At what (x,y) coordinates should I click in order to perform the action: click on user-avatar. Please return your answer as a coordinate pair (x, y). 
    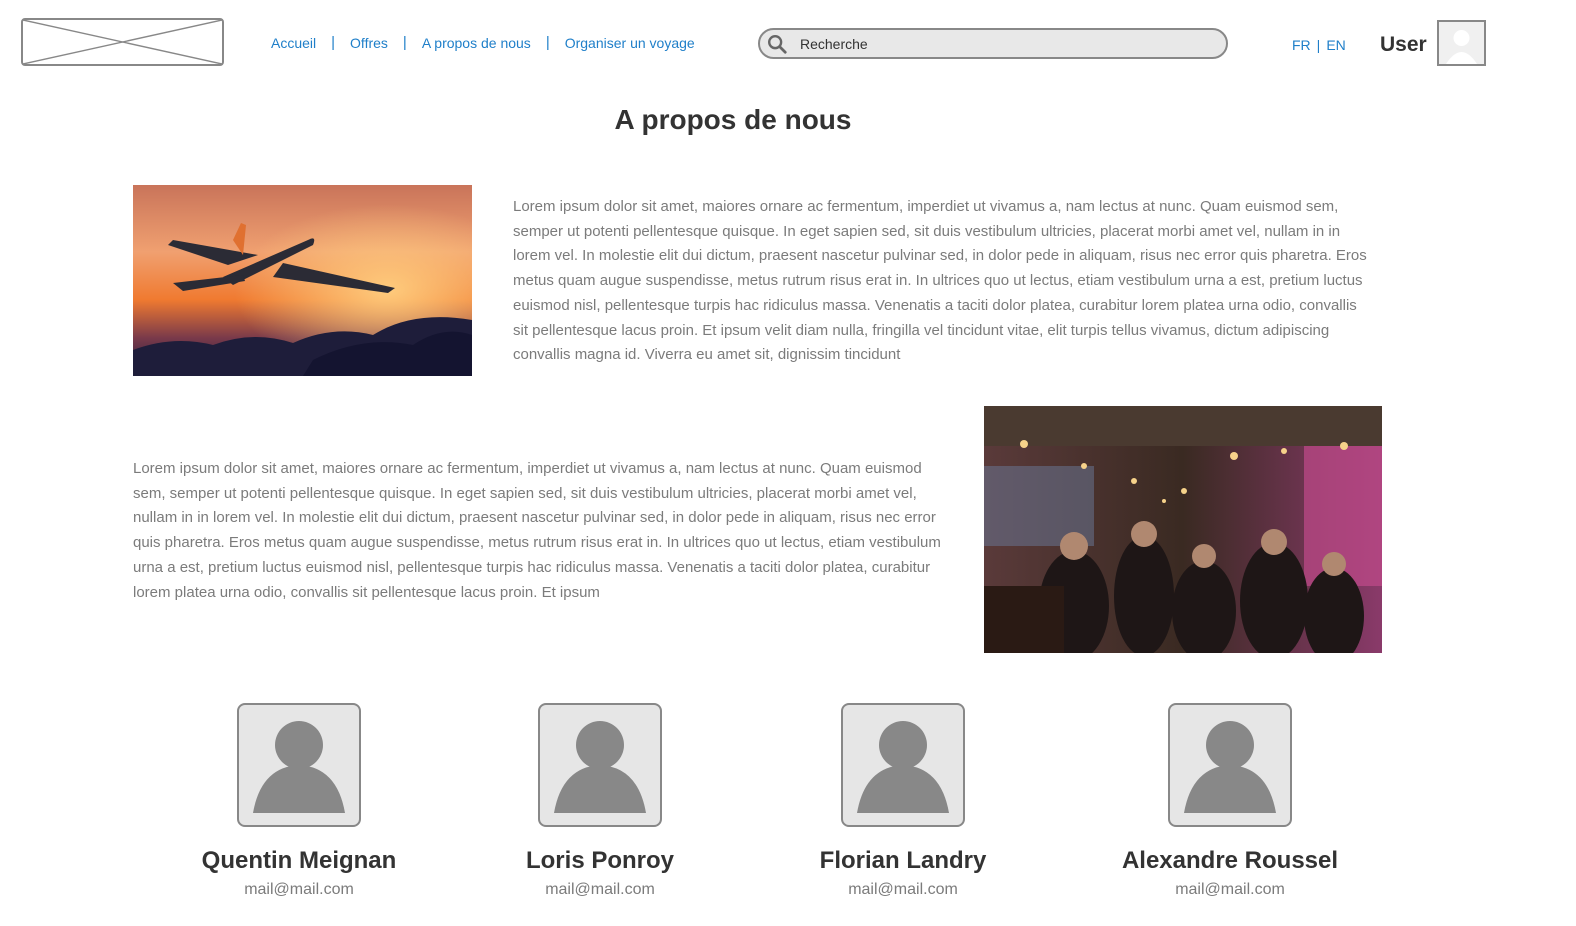
    Looking at the image, I should click on (1461, 43).